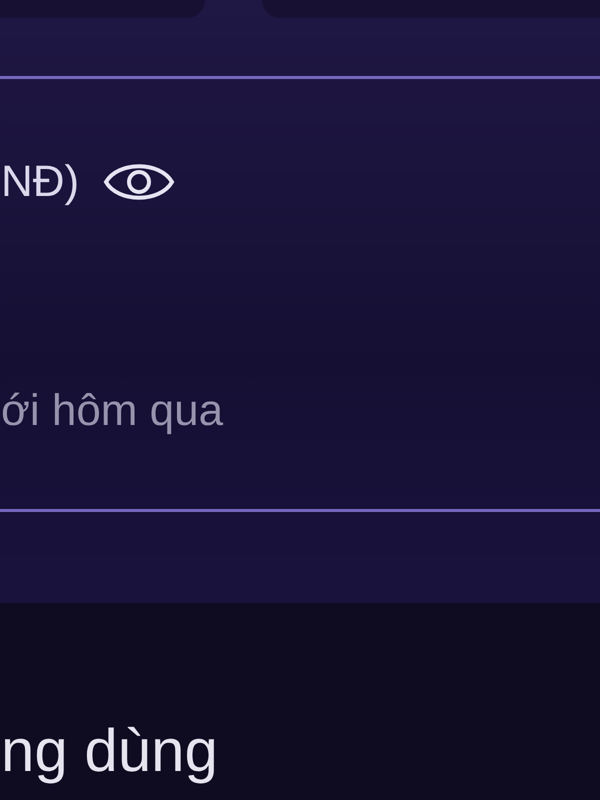 Image resolution: width=600 pixels, height=800 pixels. Describe the element at coordinates (112, 411) in the screenshot. I see `comparison-text: ới hôm qua` at that location.